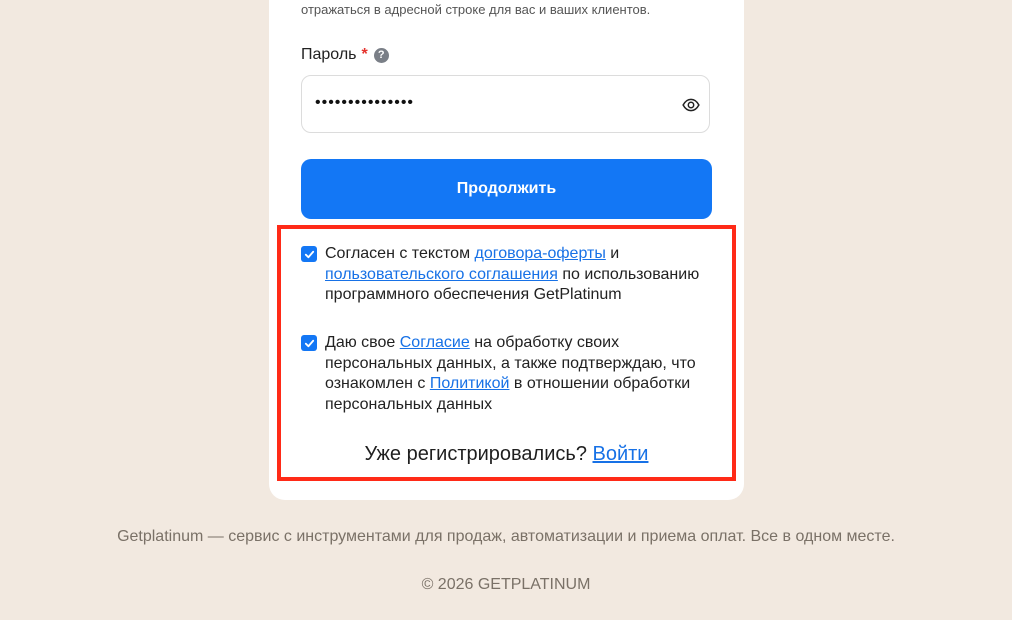 The image size is (1012, 620). I want to click on consent-document-link: Согласие, so click(435, 342).